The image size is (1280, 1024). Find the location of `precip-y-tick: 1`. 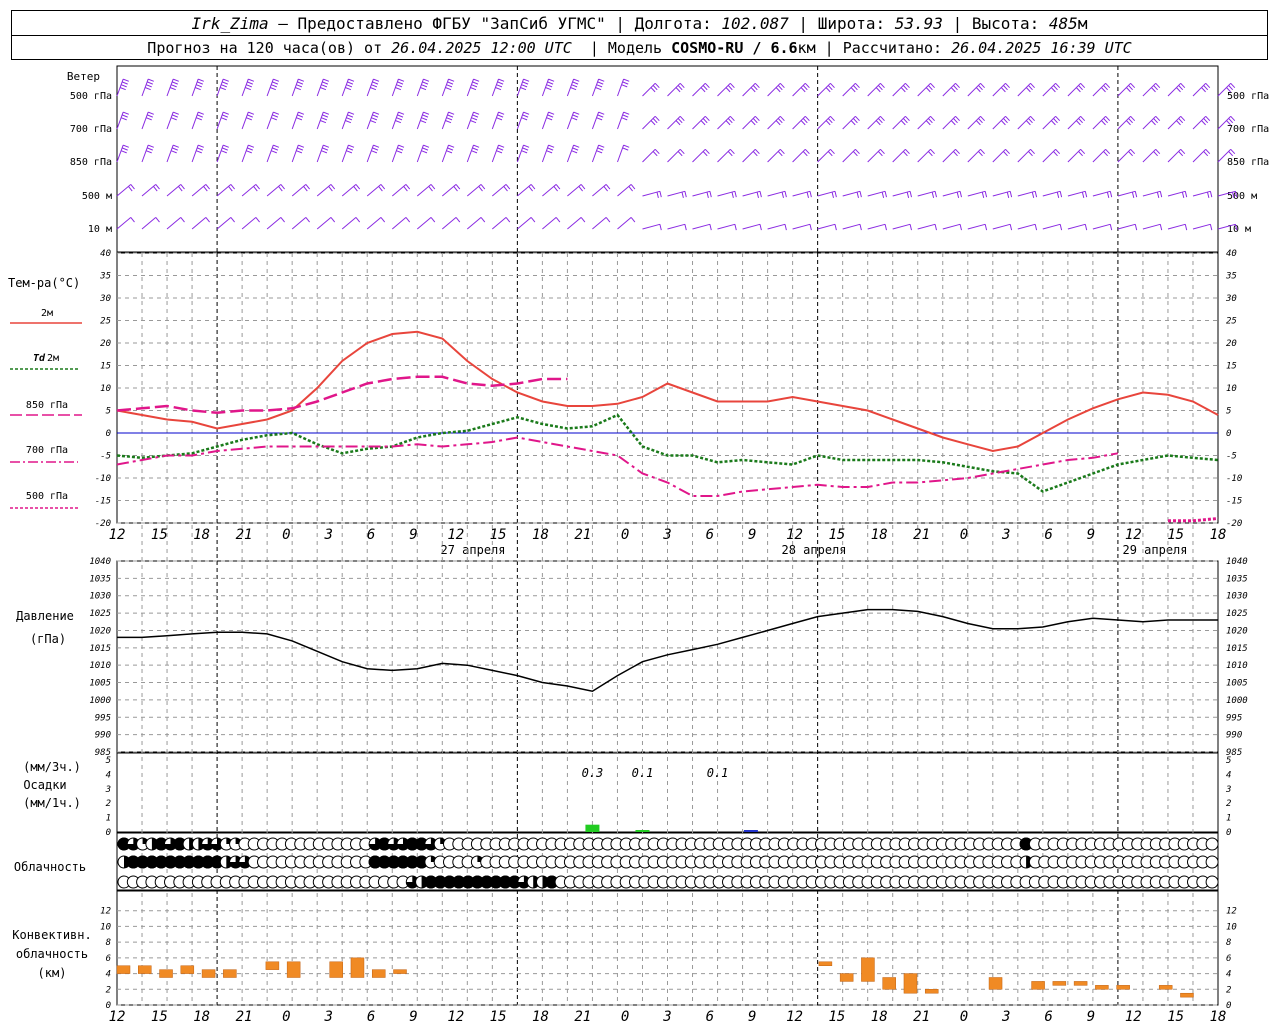

precip-y-tick: 1 is located at coordinates (108, 819).